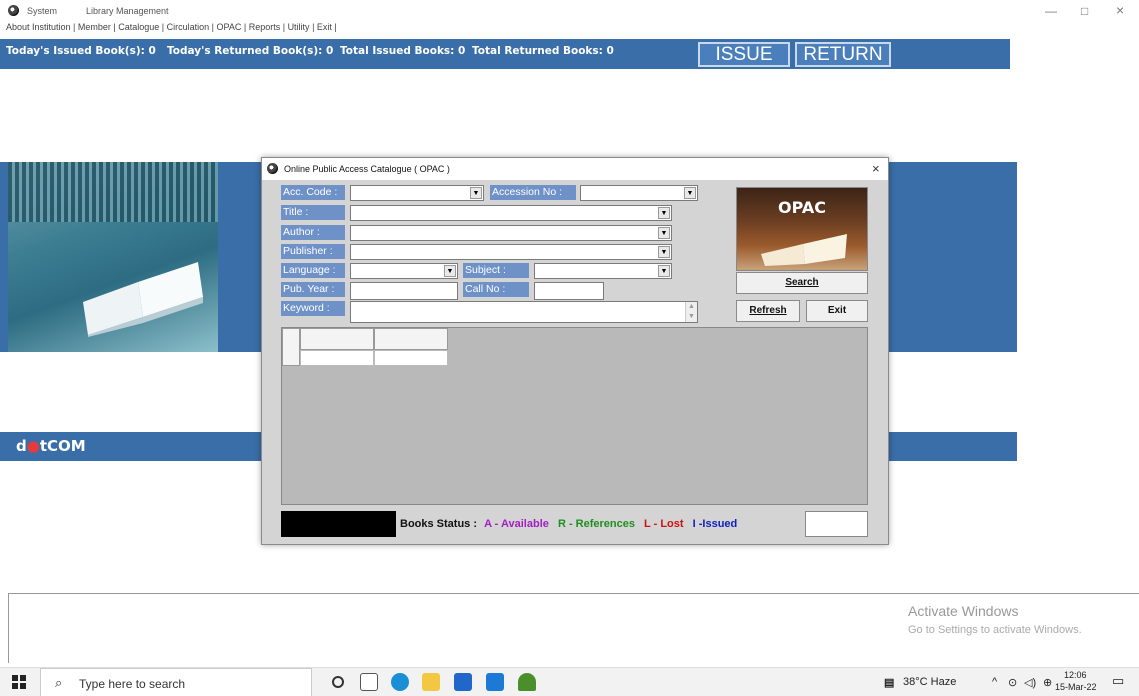 Image resolution: width=1139 pixels, height=696 pixels. Describe the element at coordinates (802, 283) in the screenshot. I see `search-button: Search` at that location.